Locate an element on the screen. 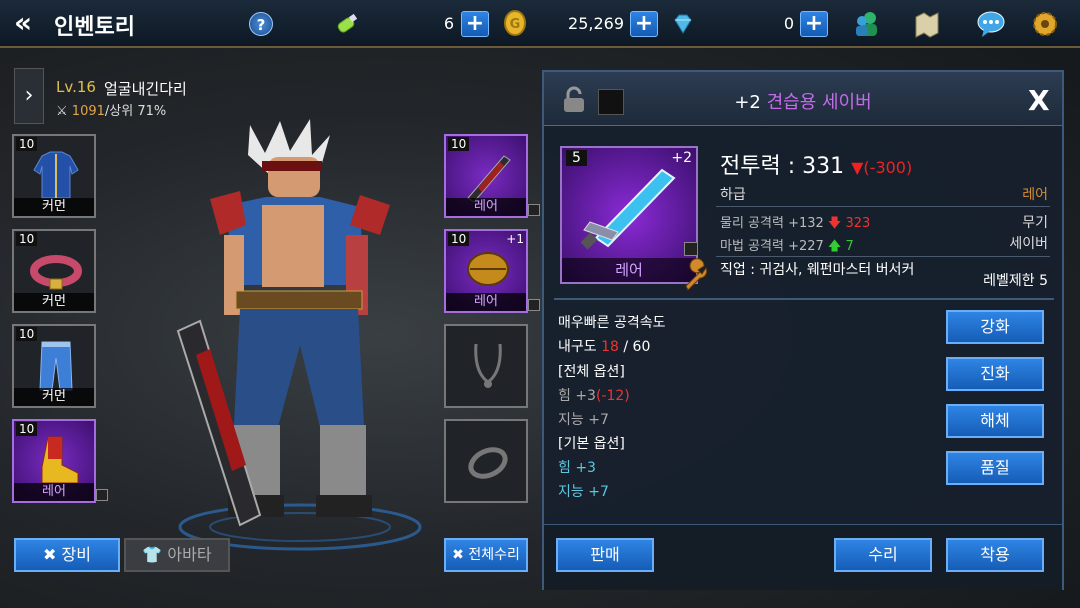 Image resolution: width=1080 pixels, height=608 pixels. slot-top: 10 커먼 is located at coordinates (54, 176).